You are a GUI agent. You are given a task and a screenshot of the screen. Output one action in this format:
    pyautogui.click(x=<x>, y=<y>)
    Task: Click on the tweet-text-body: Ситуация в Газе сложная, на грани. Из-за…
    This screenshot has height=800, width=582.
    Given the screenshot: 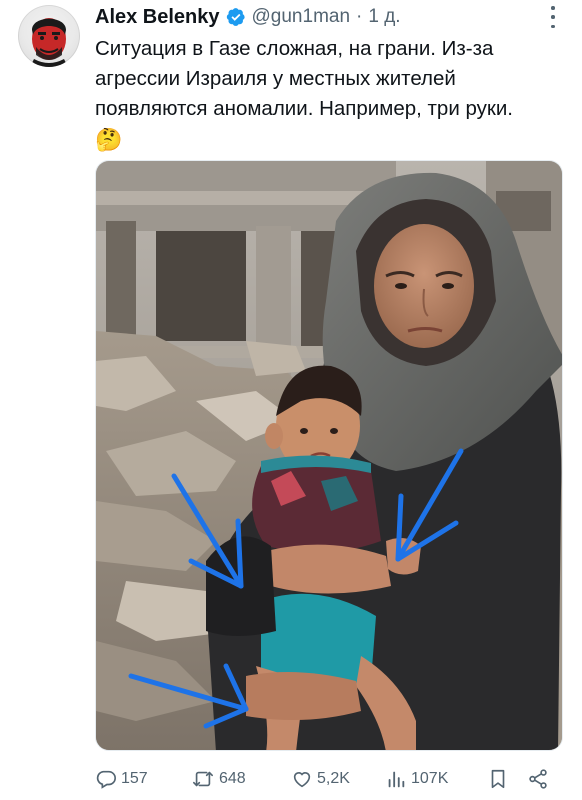 What is the action you would take?
    pyautogui.click(x=304, y=78)
    